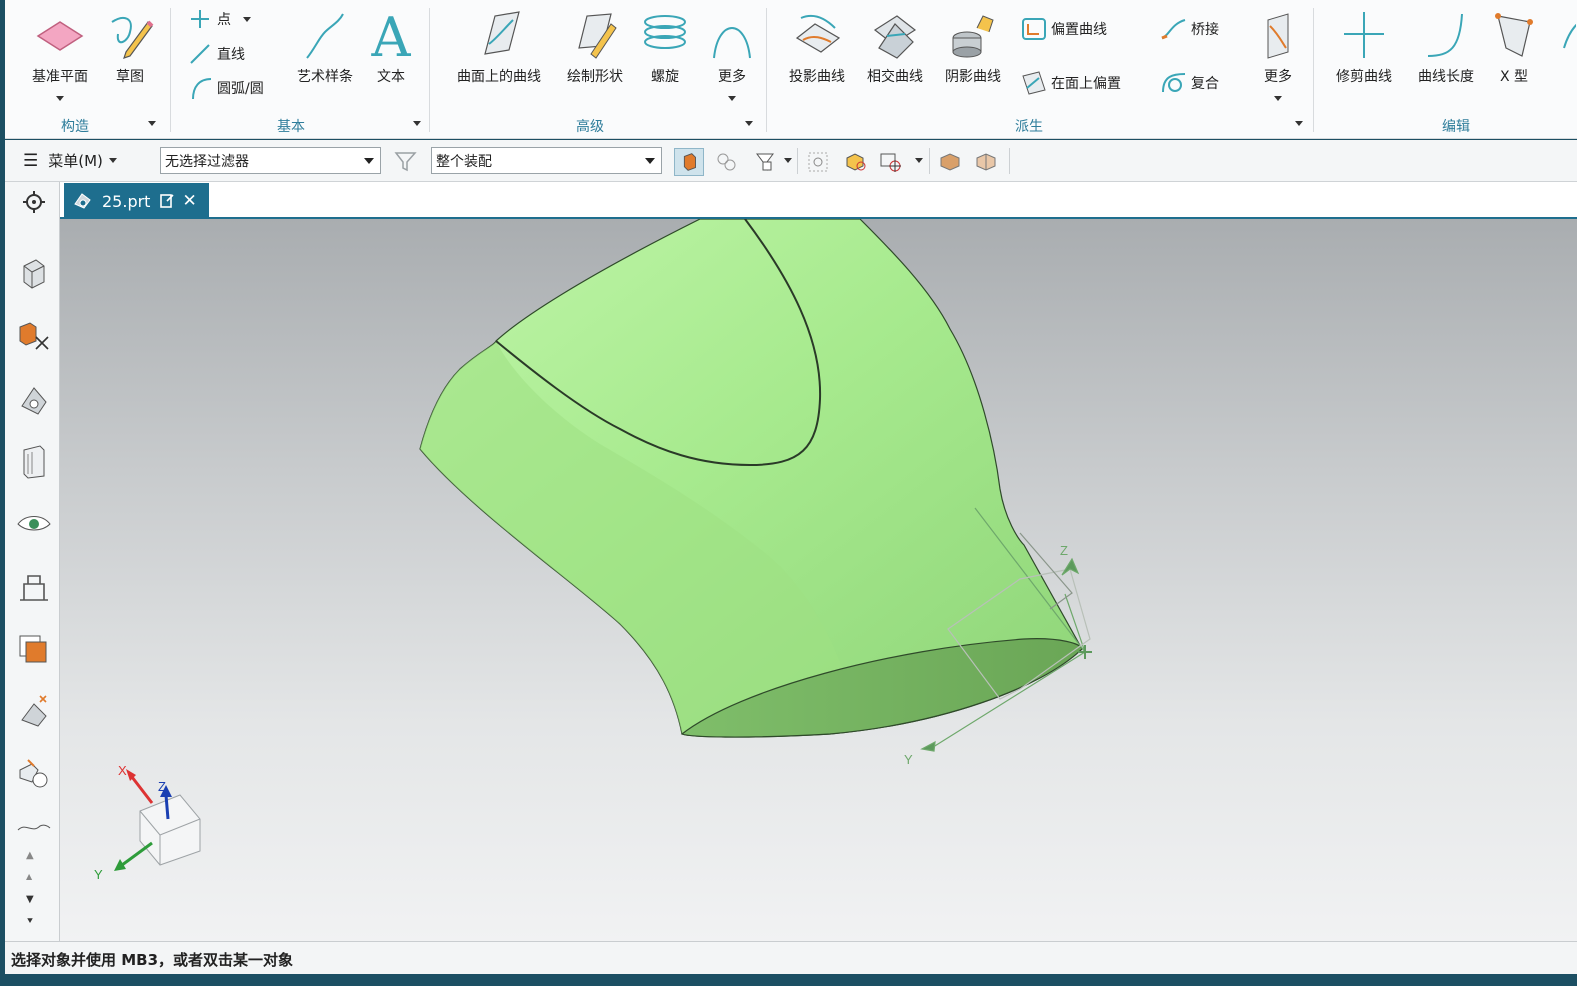 Image resolution: width=1577 pixels, height=986 pixels. What do you see at coordinates (82, 201) in the screenshot?
I see `part-file-icon` at bounding box center [82, 201].